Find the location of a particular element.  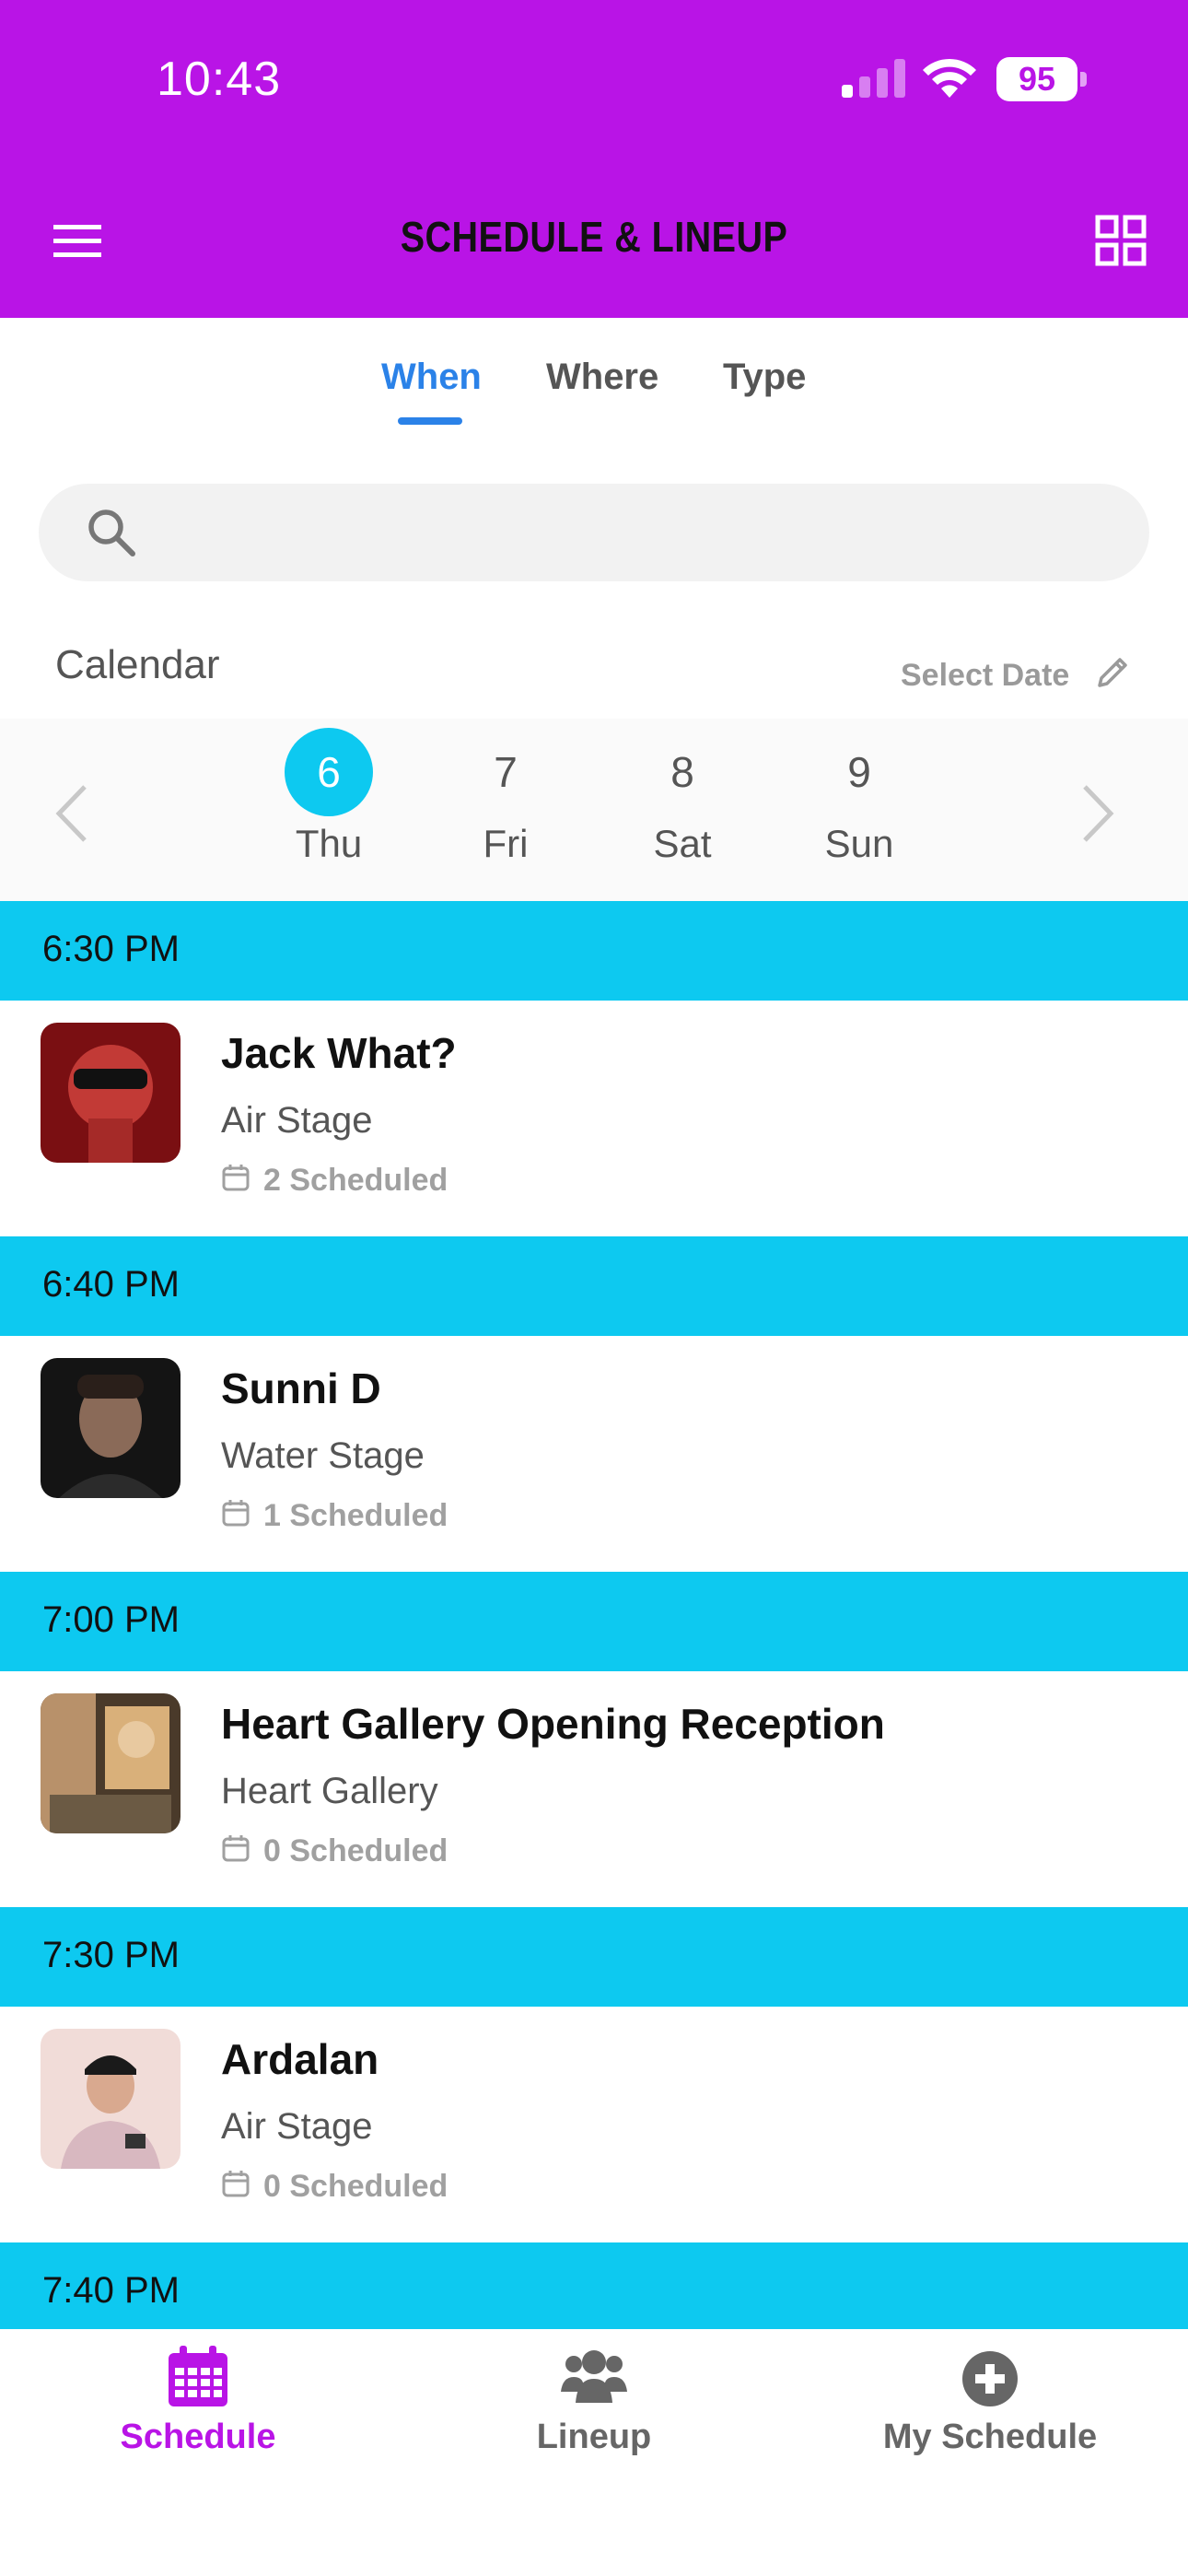

chevron-right-icon is located at coordinates (1097, 813).